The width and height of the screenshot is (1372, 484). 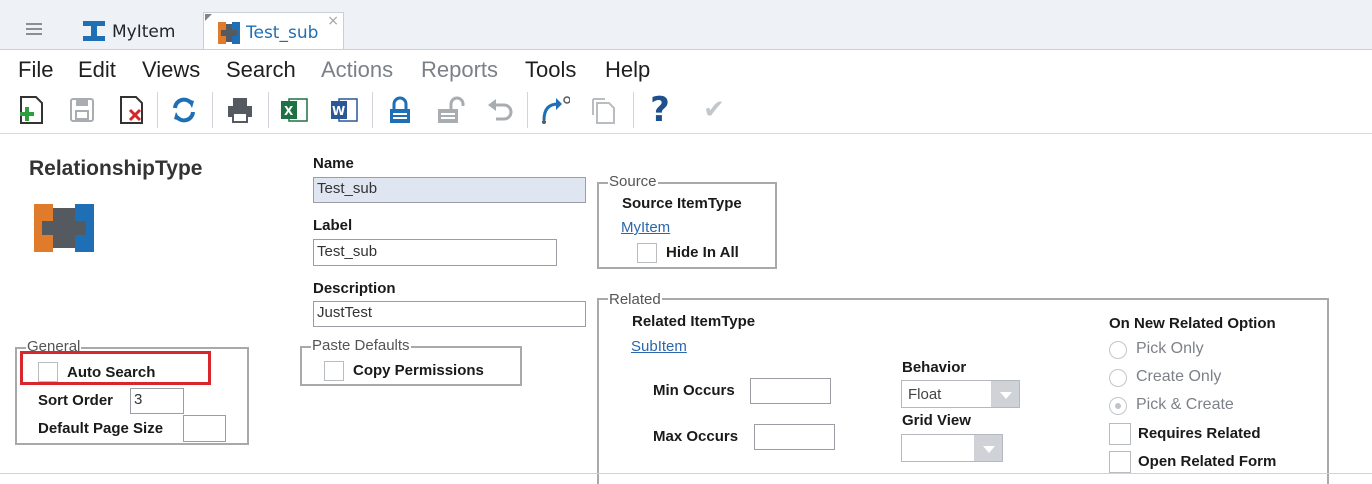 What do you see at coordinates (101, 428) in the screenshot?
I see `default-page-size-label: Default Page Size` at bounding box center [101, 428].